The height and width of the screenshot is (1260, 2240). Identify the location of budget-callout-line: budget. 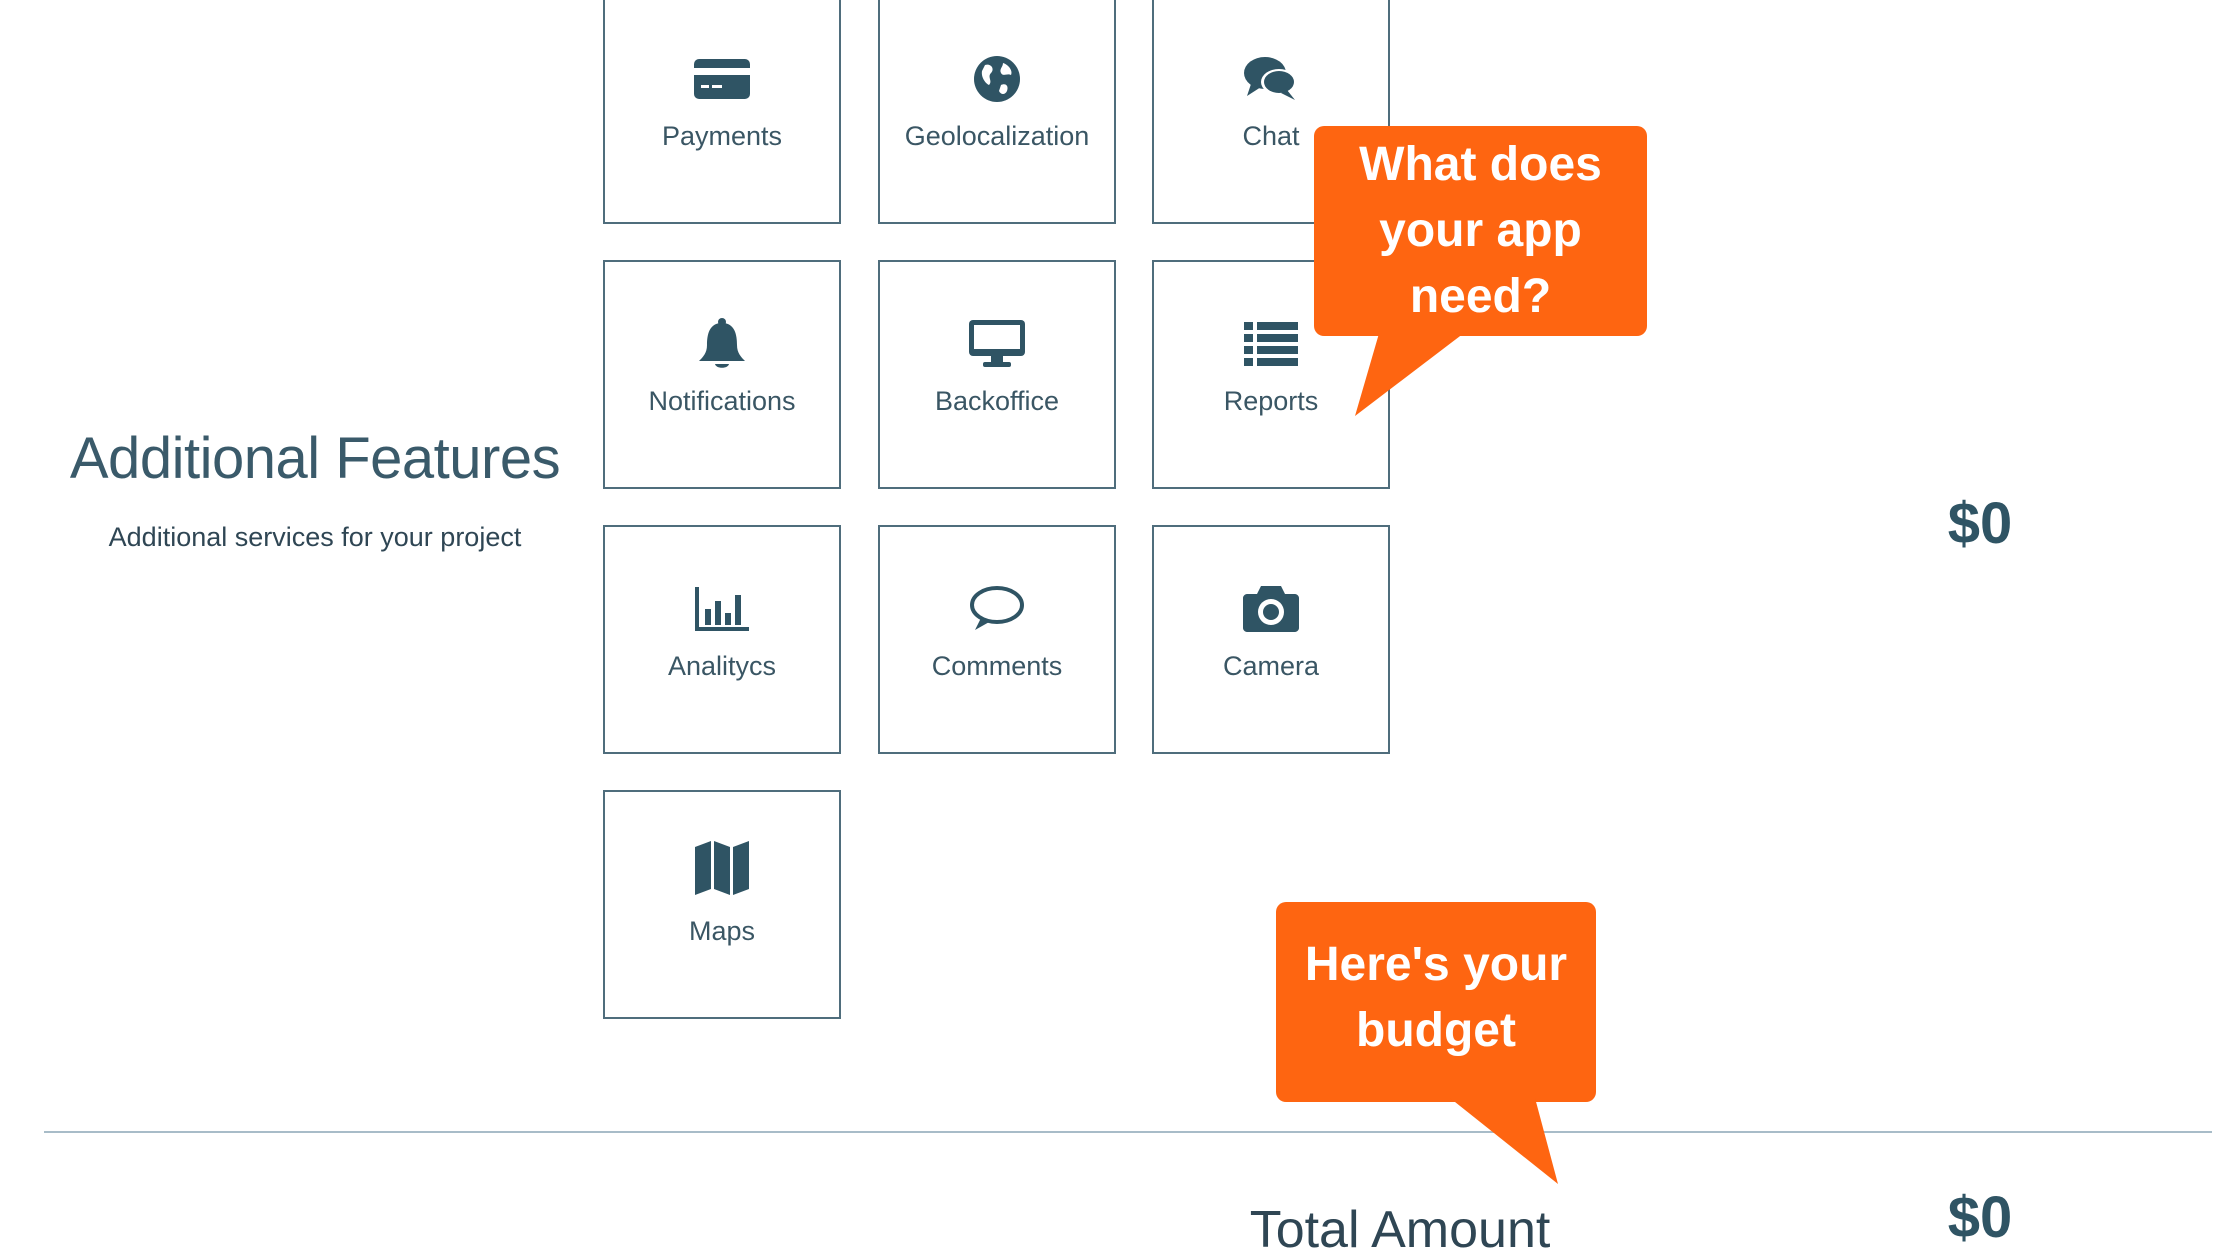
(1436, 1030).